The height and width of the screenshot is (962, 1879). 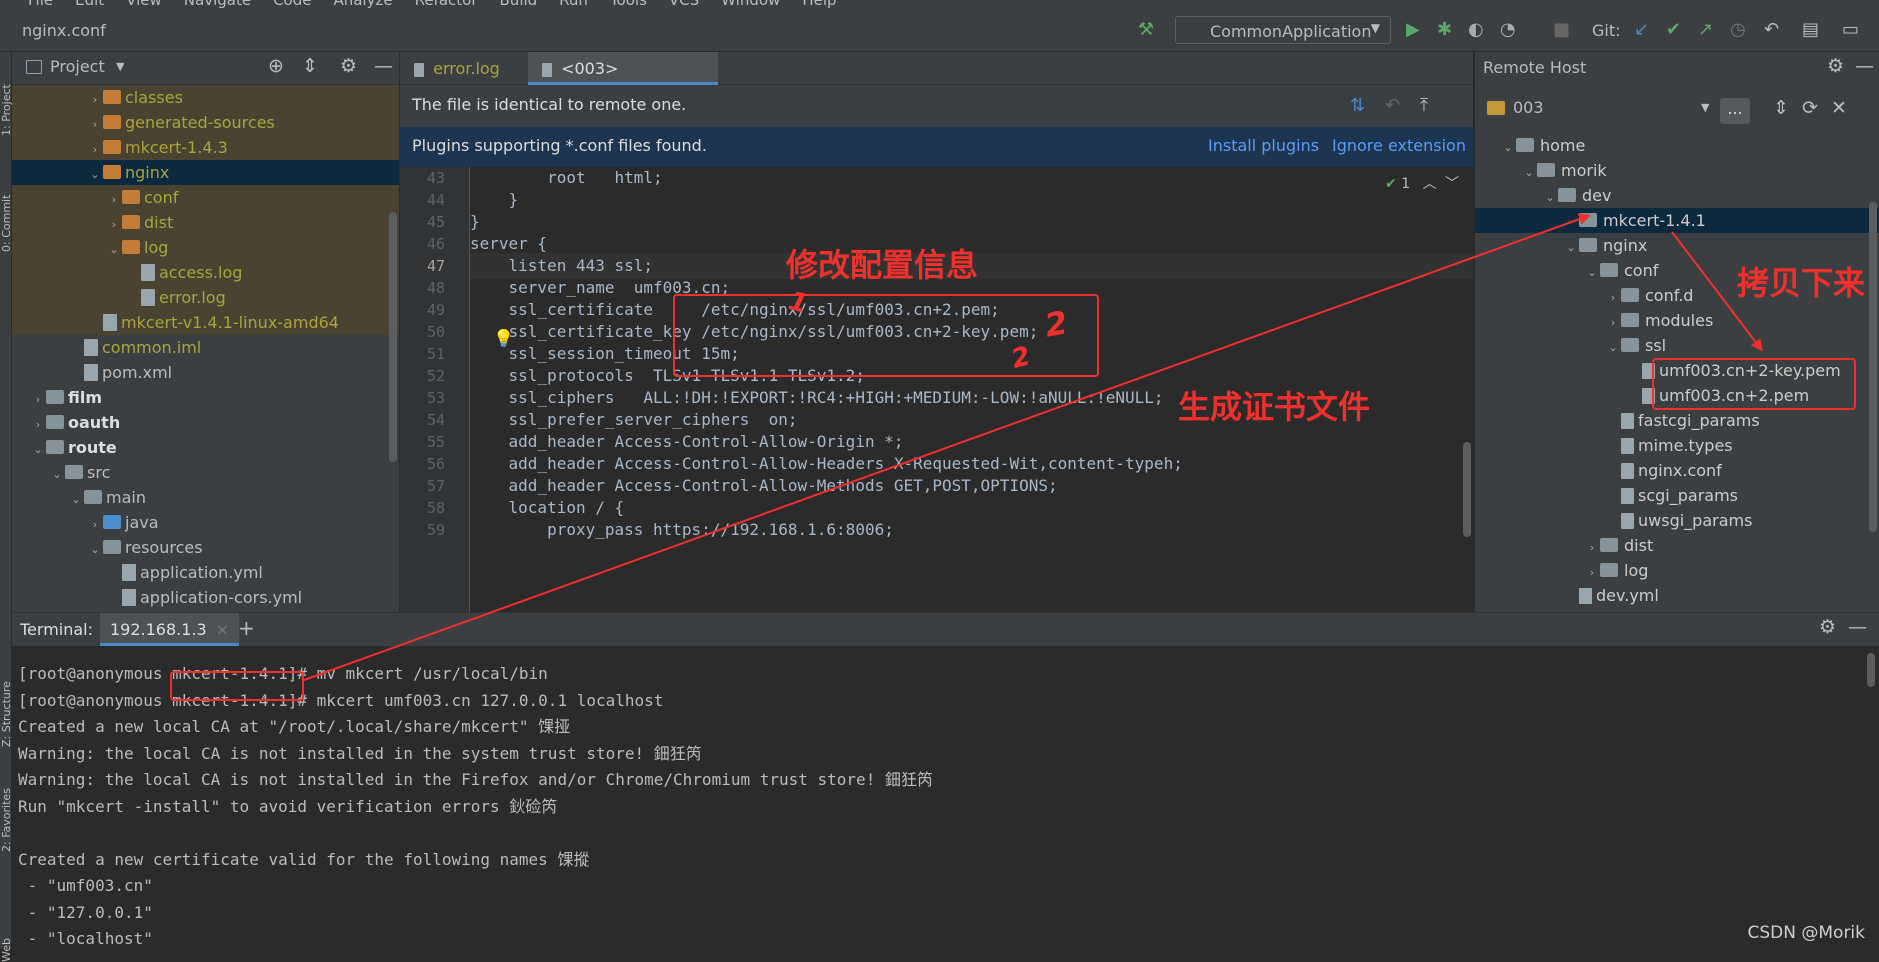 What do you see at coordinates (1716, 290) in the screenshot?
I see `arrow-mkcert-to-pem` at bounding box center [1716, 290].